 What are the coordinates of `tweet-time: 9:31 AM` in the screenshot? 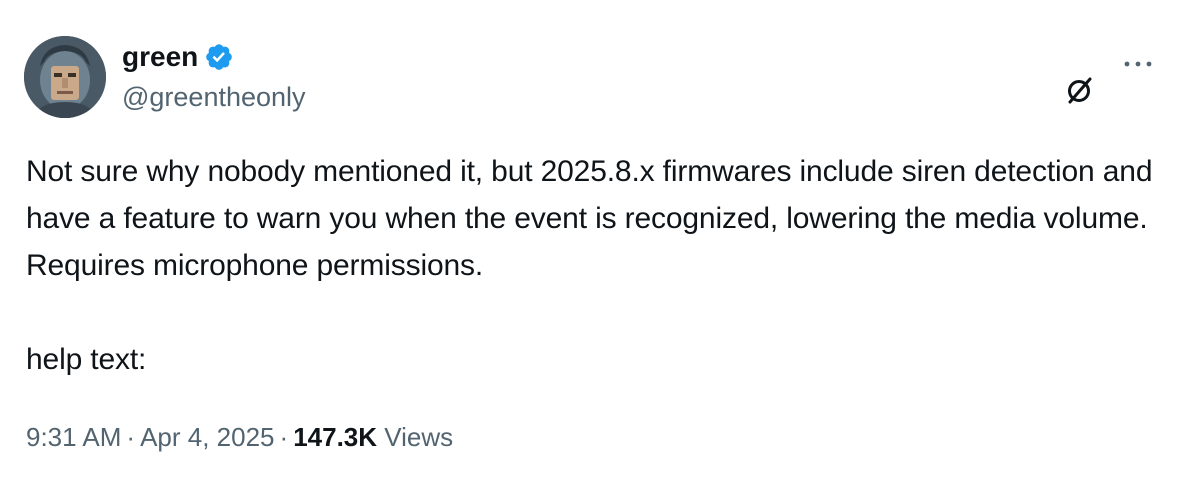 It's located at (73, 437).